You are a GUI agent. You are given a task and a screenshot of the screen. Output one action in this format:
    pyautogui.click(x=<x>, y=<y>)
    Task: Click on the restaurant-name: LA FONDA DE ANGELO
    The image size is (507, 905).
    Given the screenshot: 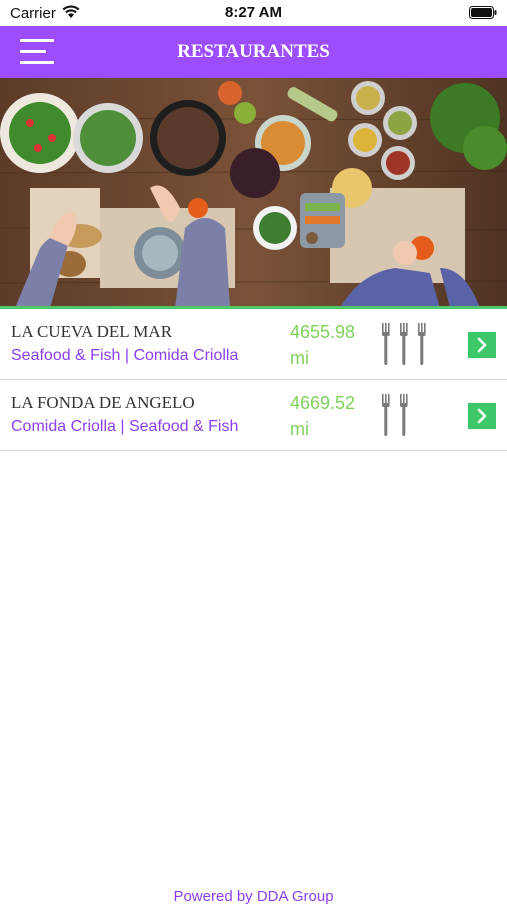 What is the action you would take?
    pyautogui.click(x=103, y=402)
    